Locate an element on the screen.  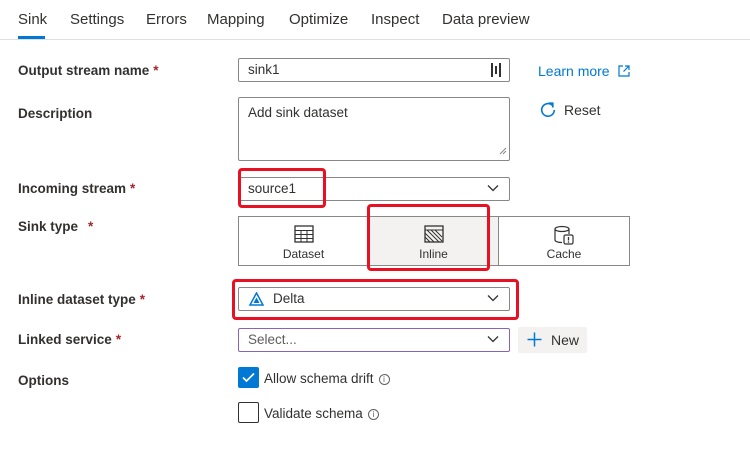
checkmark-icon is located at coordinates (248, 377).